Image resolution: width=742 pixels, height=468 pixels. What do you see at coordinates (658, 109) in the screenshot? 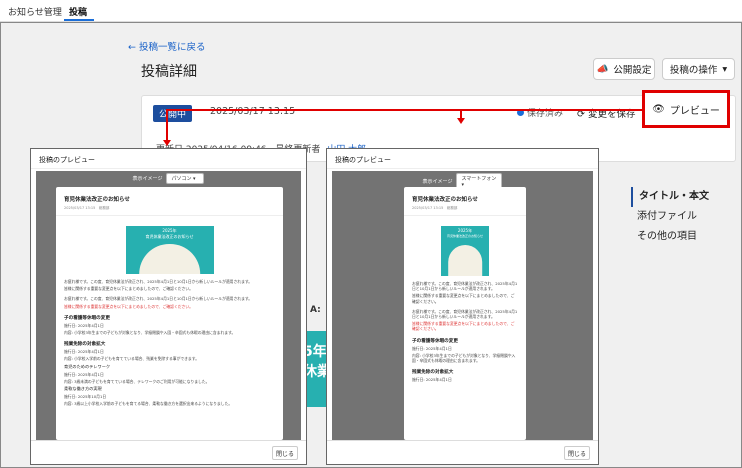
I see `eye-icon: 👁` at bounding box center [658, 109].